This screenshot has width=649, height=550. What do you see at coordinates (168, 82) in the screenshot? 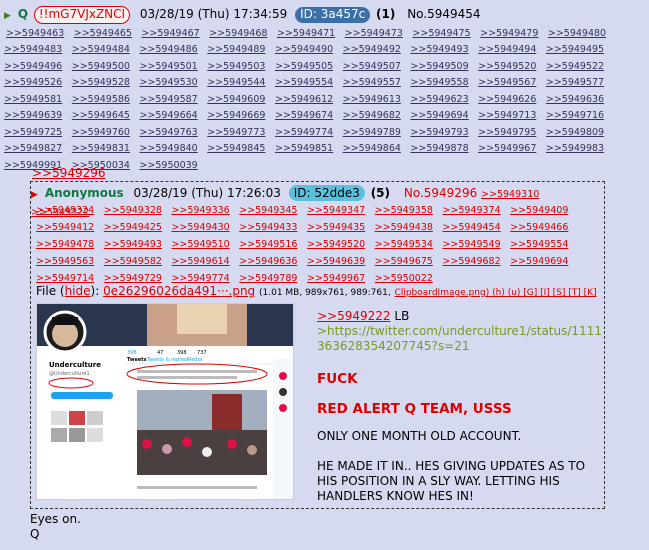
I see `backlink: >>5949530` at bounding box center [168, 82].